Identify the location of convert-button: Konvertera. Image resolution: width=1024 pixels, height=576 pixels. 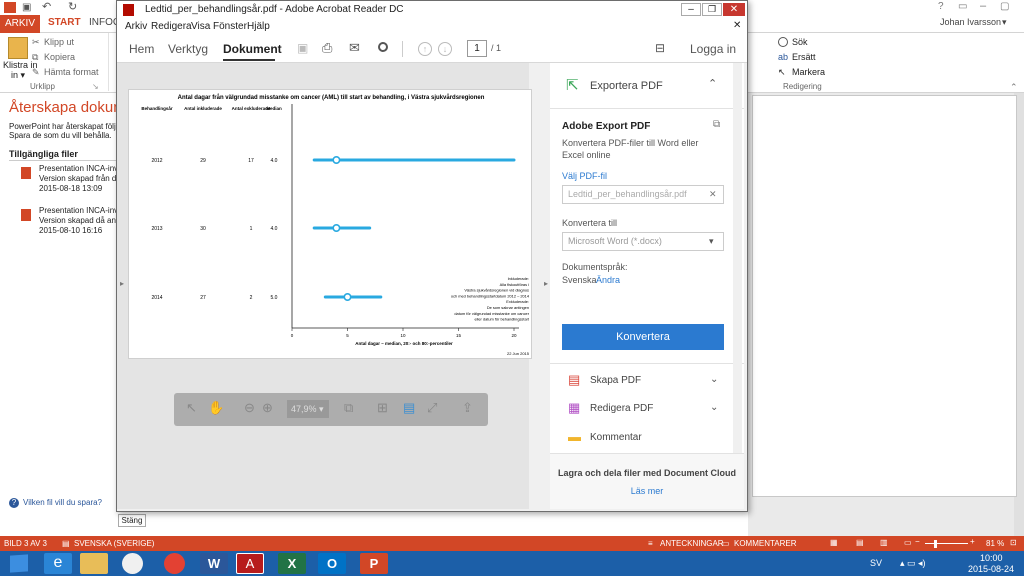
(643, 337).